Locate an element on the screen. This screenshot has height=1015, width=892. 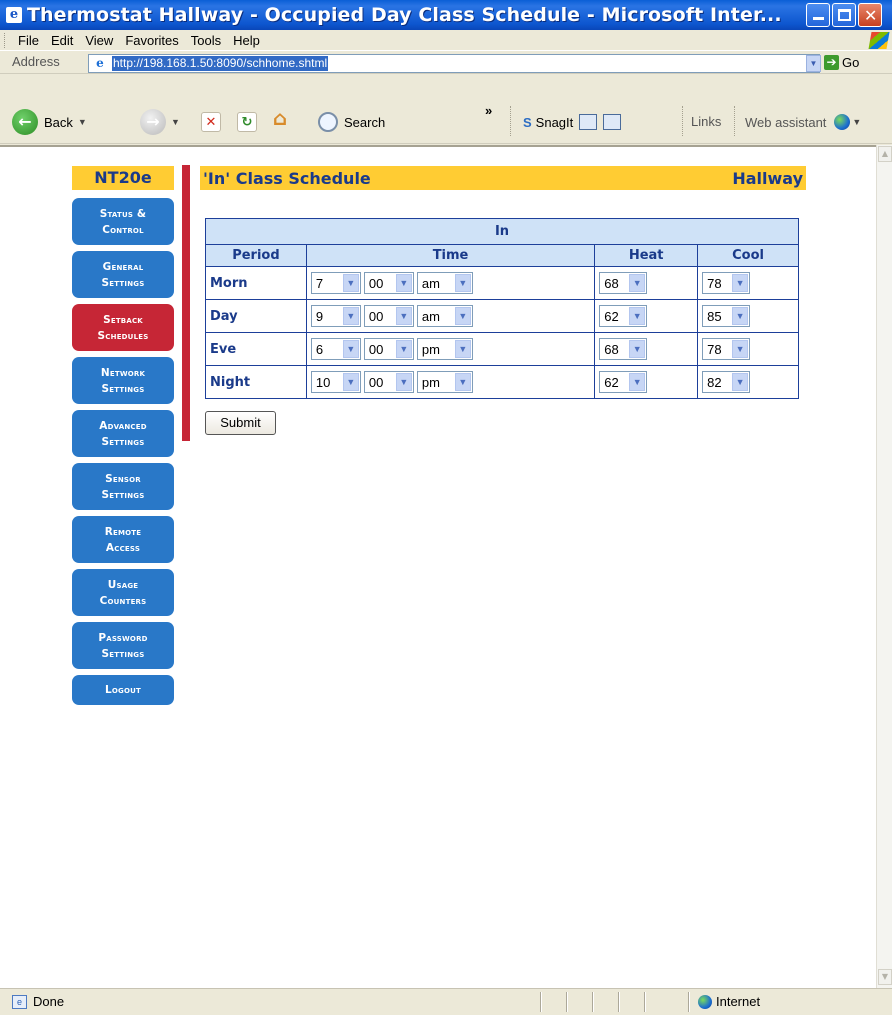
table-row: Day 9 ▼ 00 ▼ am ▼ 62 ▼ 85 ▼ is located at coordinates (502, 316).